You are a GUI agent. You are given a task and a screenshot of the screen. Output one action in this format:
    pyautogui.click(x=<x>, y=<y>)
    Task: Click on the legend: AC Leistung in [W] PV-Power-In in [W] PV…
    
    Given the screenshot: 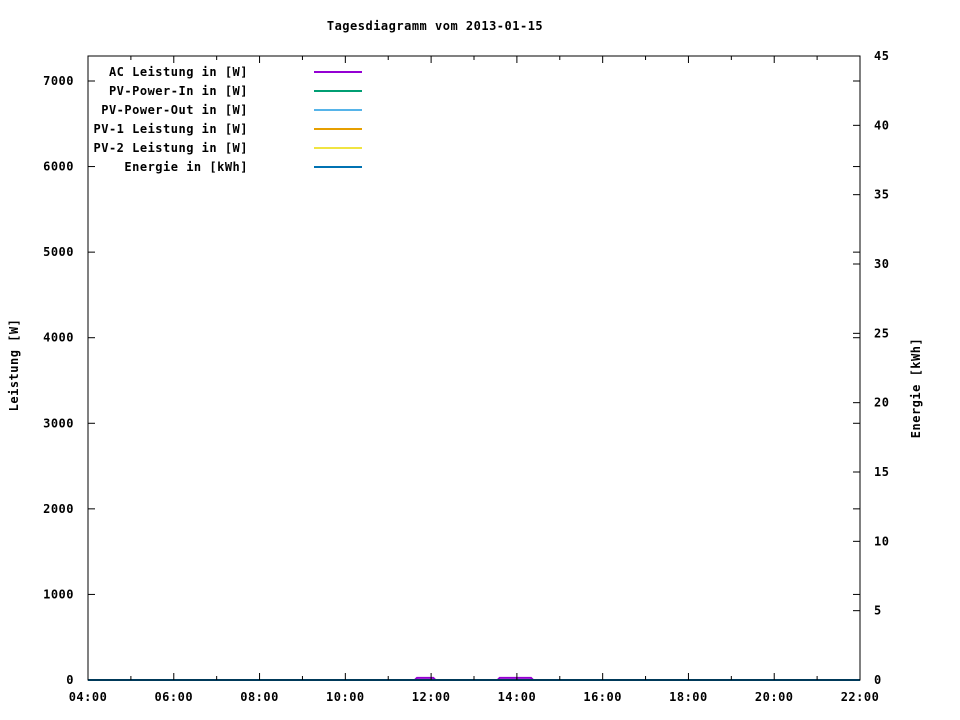 What is the action you would take?
    pyautogui.click(x=205, y=119)
    